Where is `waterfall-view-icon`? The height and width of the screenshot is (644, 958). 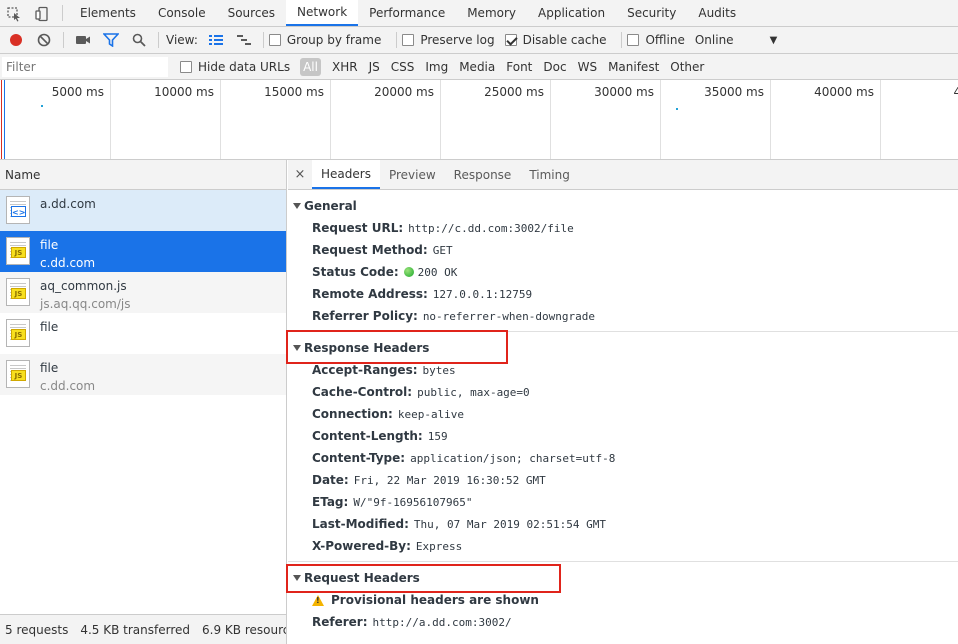
waterfall-view-icon is located at coordinates (244, 40).